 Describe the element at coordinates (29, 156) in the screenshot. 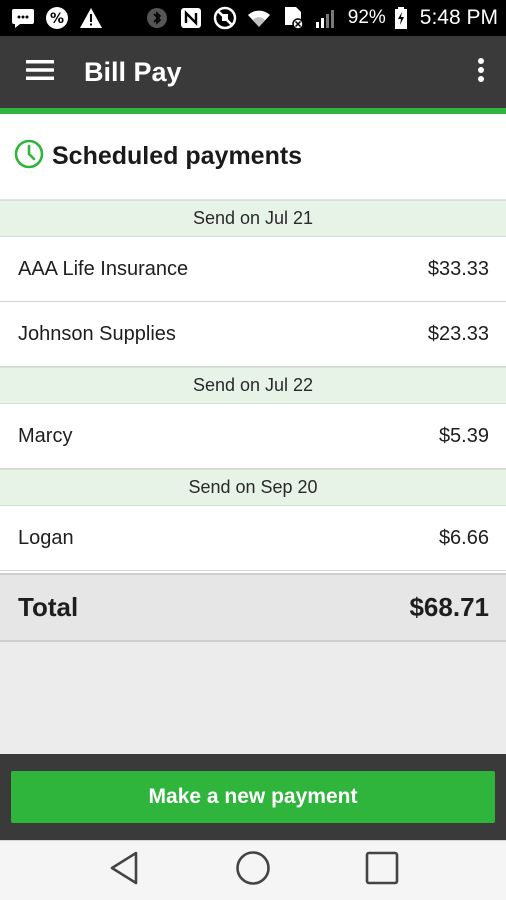

I see `clock-icon` at that location.